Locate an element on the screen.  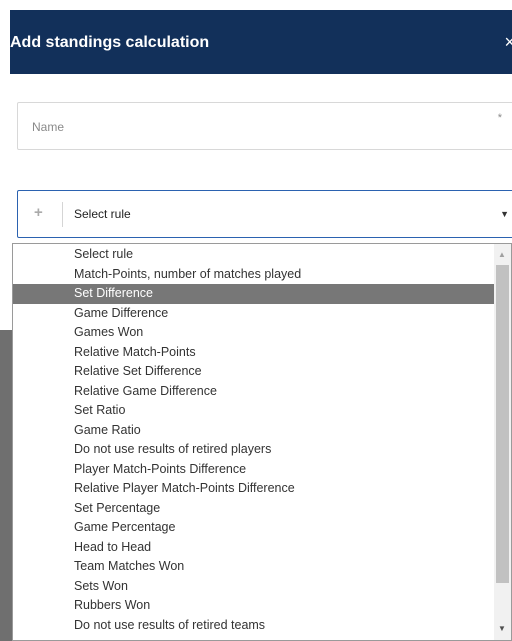
top-strip is located at coordinates (256, 5).